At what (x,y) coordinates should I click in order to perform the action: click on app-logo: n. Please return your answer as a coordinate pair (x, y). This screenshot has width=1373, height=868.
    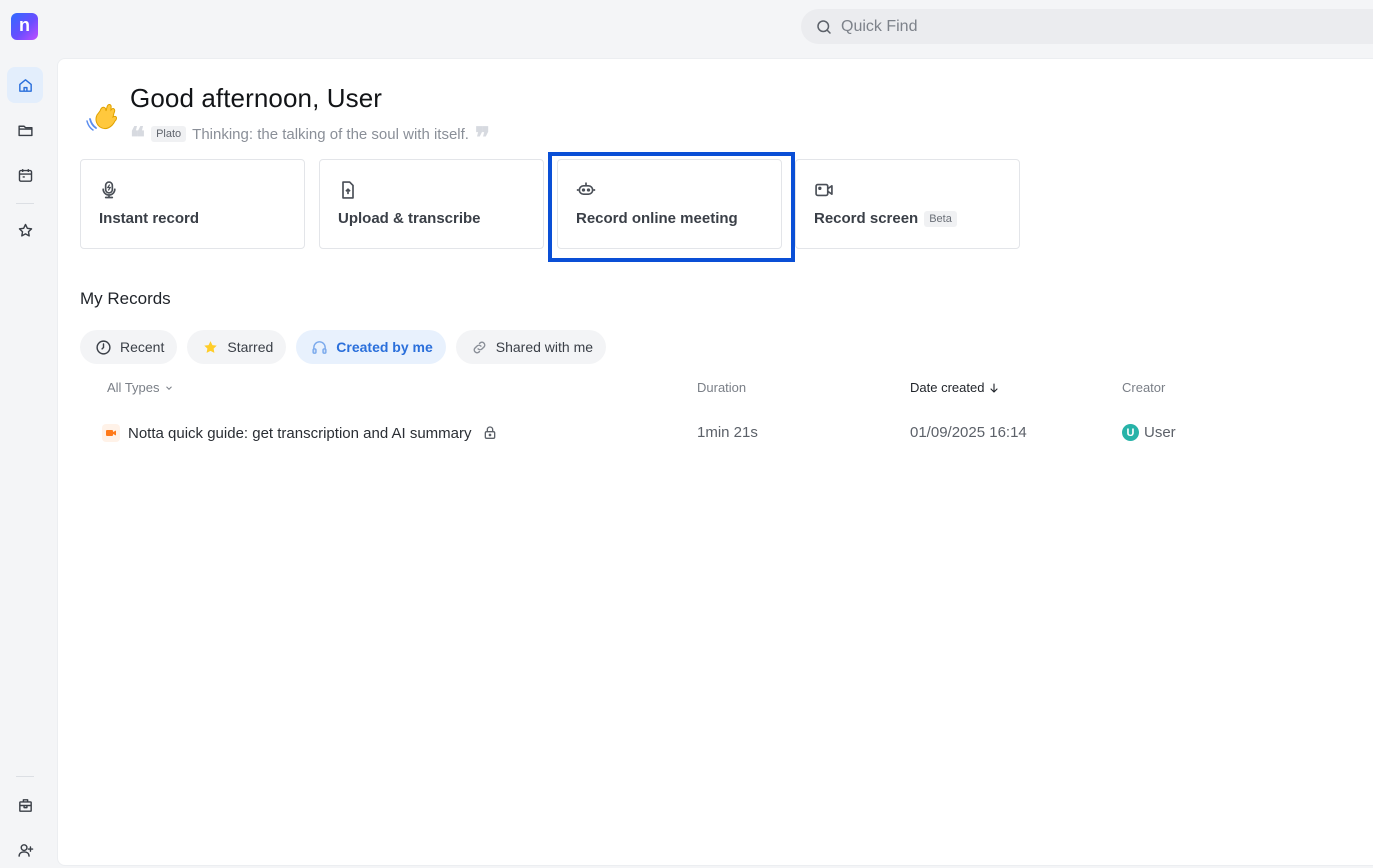
    Looking at the image, I should click on (24, 26).